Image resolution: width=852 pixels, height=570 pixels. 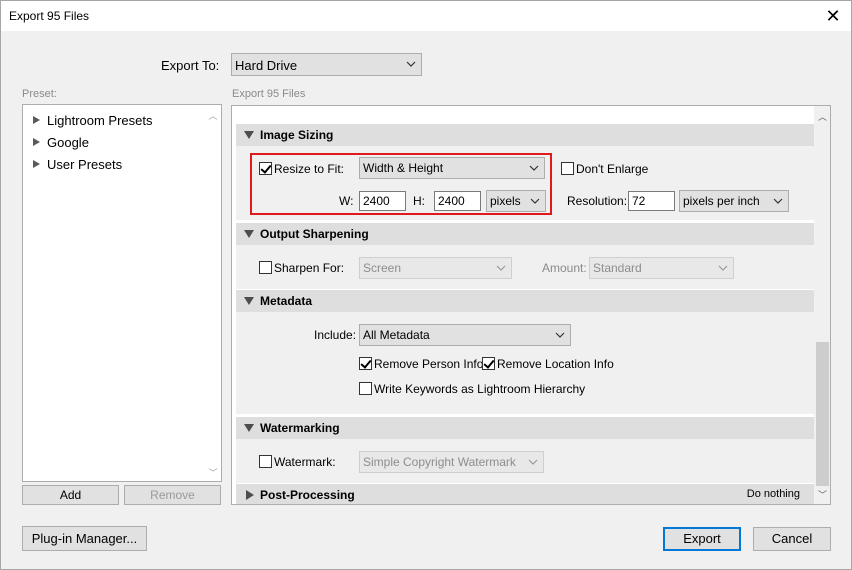 I want to click on sharpen-for-select: Screen, so click(x=435, y=268).